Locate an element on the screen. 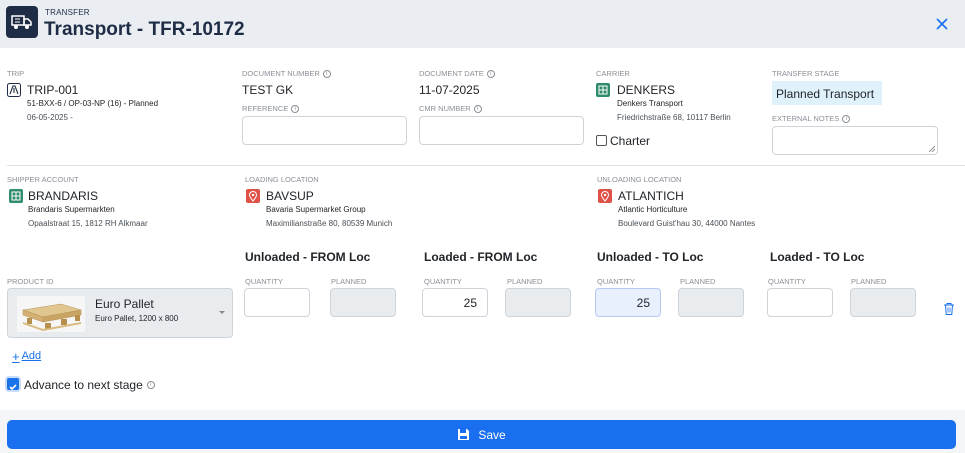  trip-date: 06-05-2025 - is located at coordinates (50, 117).